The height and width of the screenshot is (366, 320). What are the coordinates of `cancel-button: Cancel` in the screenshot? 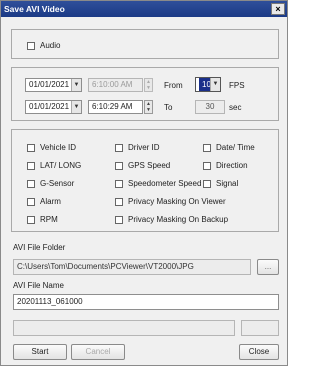 It's located at (98, 352).